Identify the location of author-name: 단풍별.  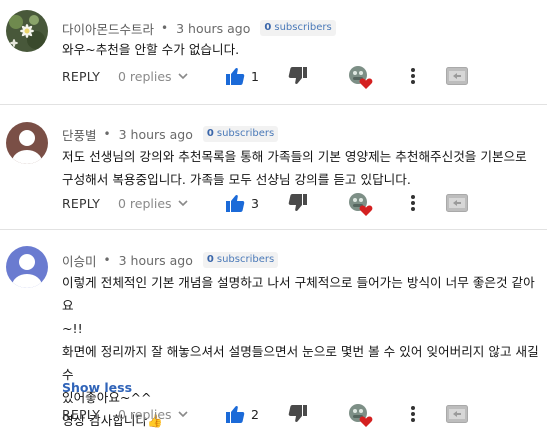
(79, 134).